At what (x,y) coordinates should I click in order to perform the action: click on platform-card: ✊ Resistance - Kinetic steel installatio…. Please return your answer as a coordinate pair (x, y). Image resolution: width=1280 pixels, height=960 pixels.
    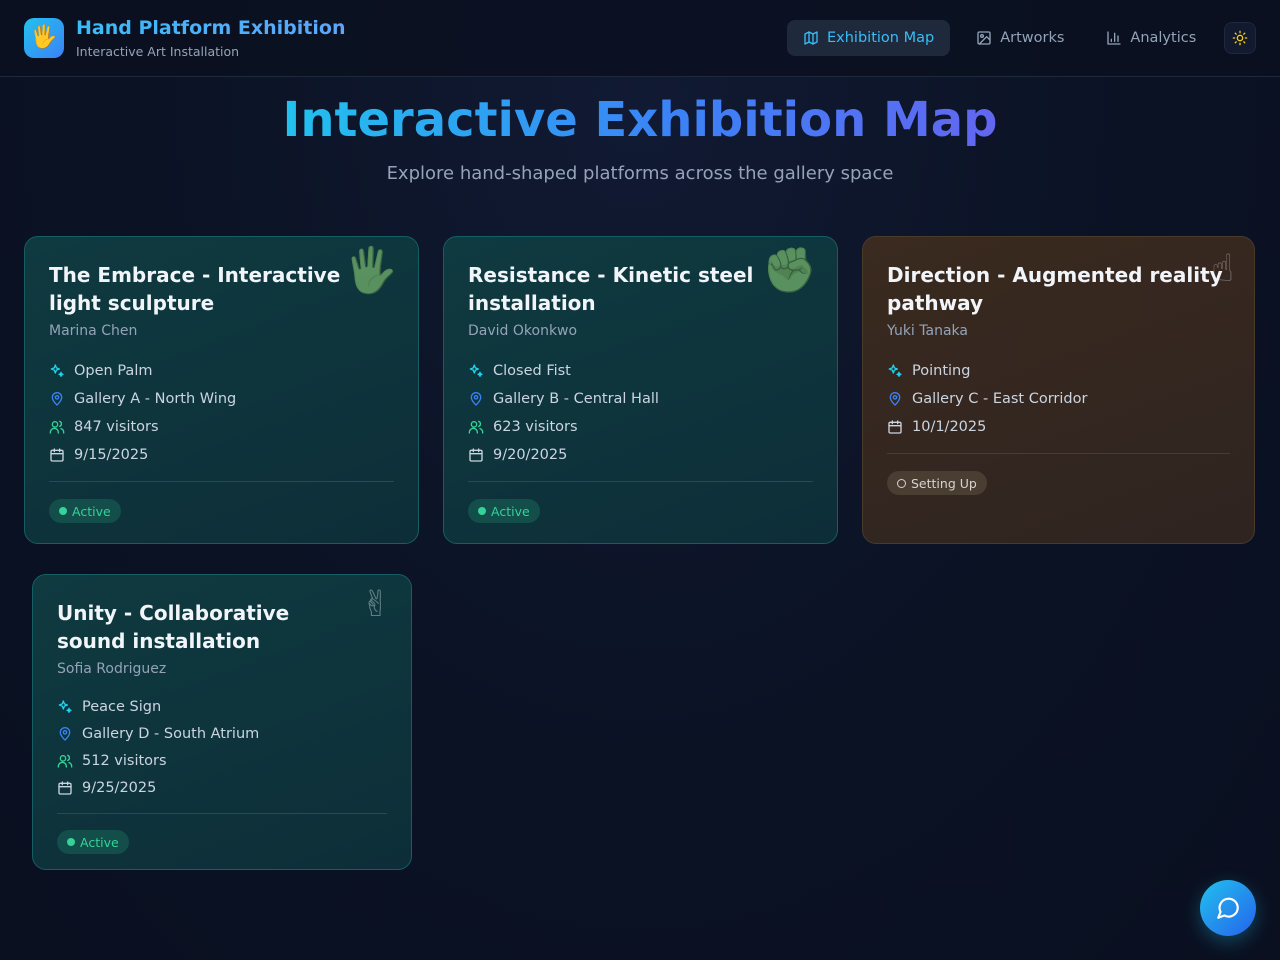
    Looking at the image, I should click on (640, 390).